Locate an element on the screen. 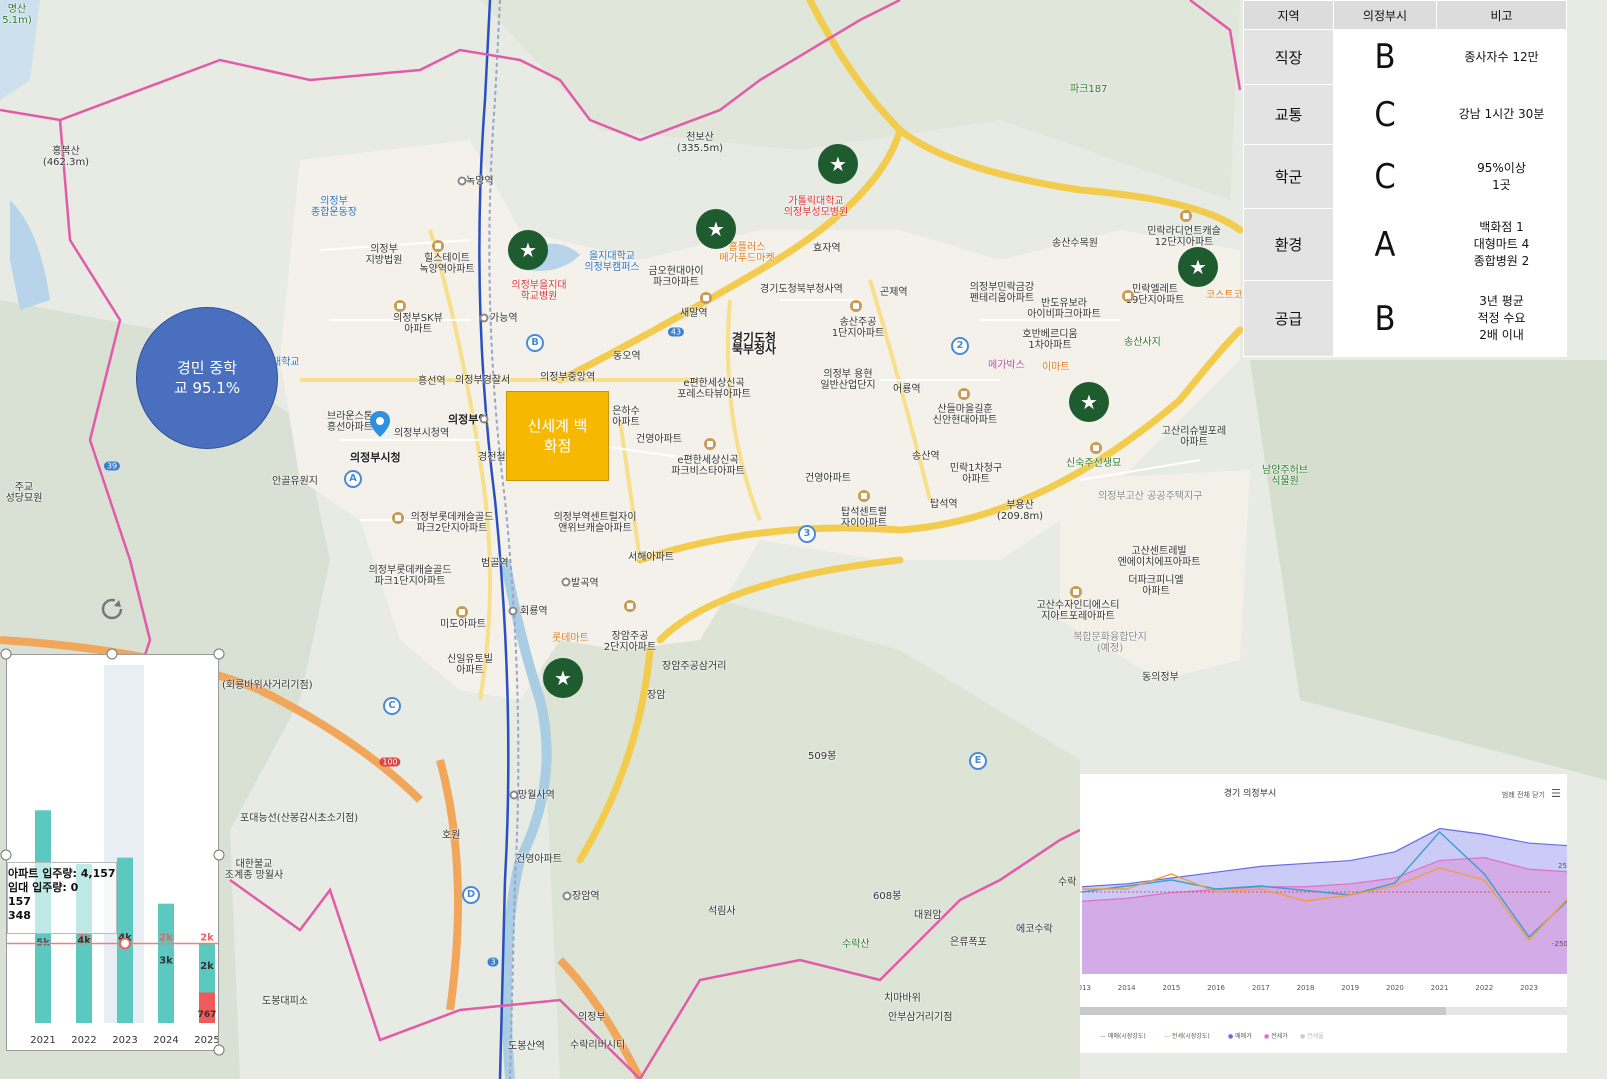  label-hillstate: 힐스테이트 녹양역아파트 is located at coordinates (447, 264).